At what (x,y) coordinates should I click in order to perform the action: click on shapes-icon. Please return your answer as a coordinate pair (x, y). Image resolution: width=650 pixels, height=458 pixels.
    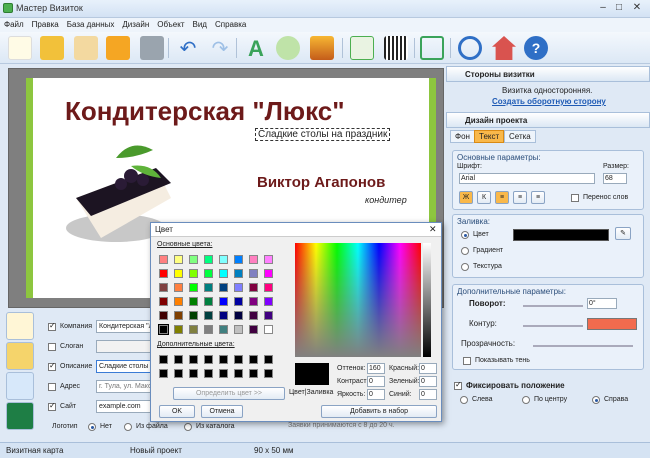
    Looking at the image, I should click on (288, 48).